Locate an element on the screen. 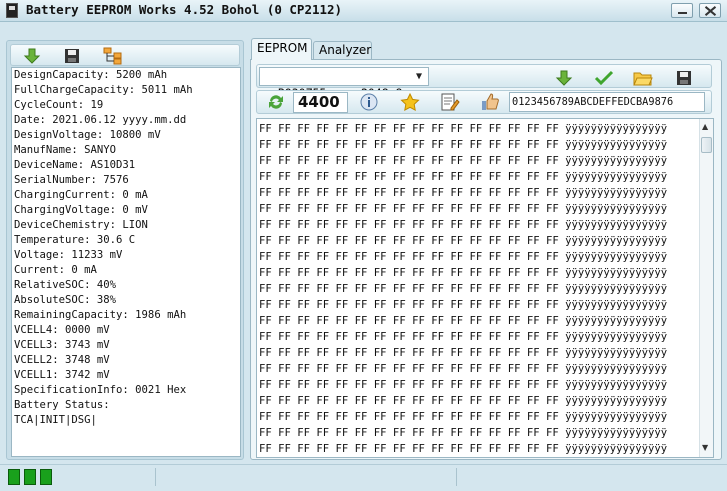 This screenshot has width=727, height=491. battery-info-line: Temperature: 30.6 C is located at coordinates (75, 240).